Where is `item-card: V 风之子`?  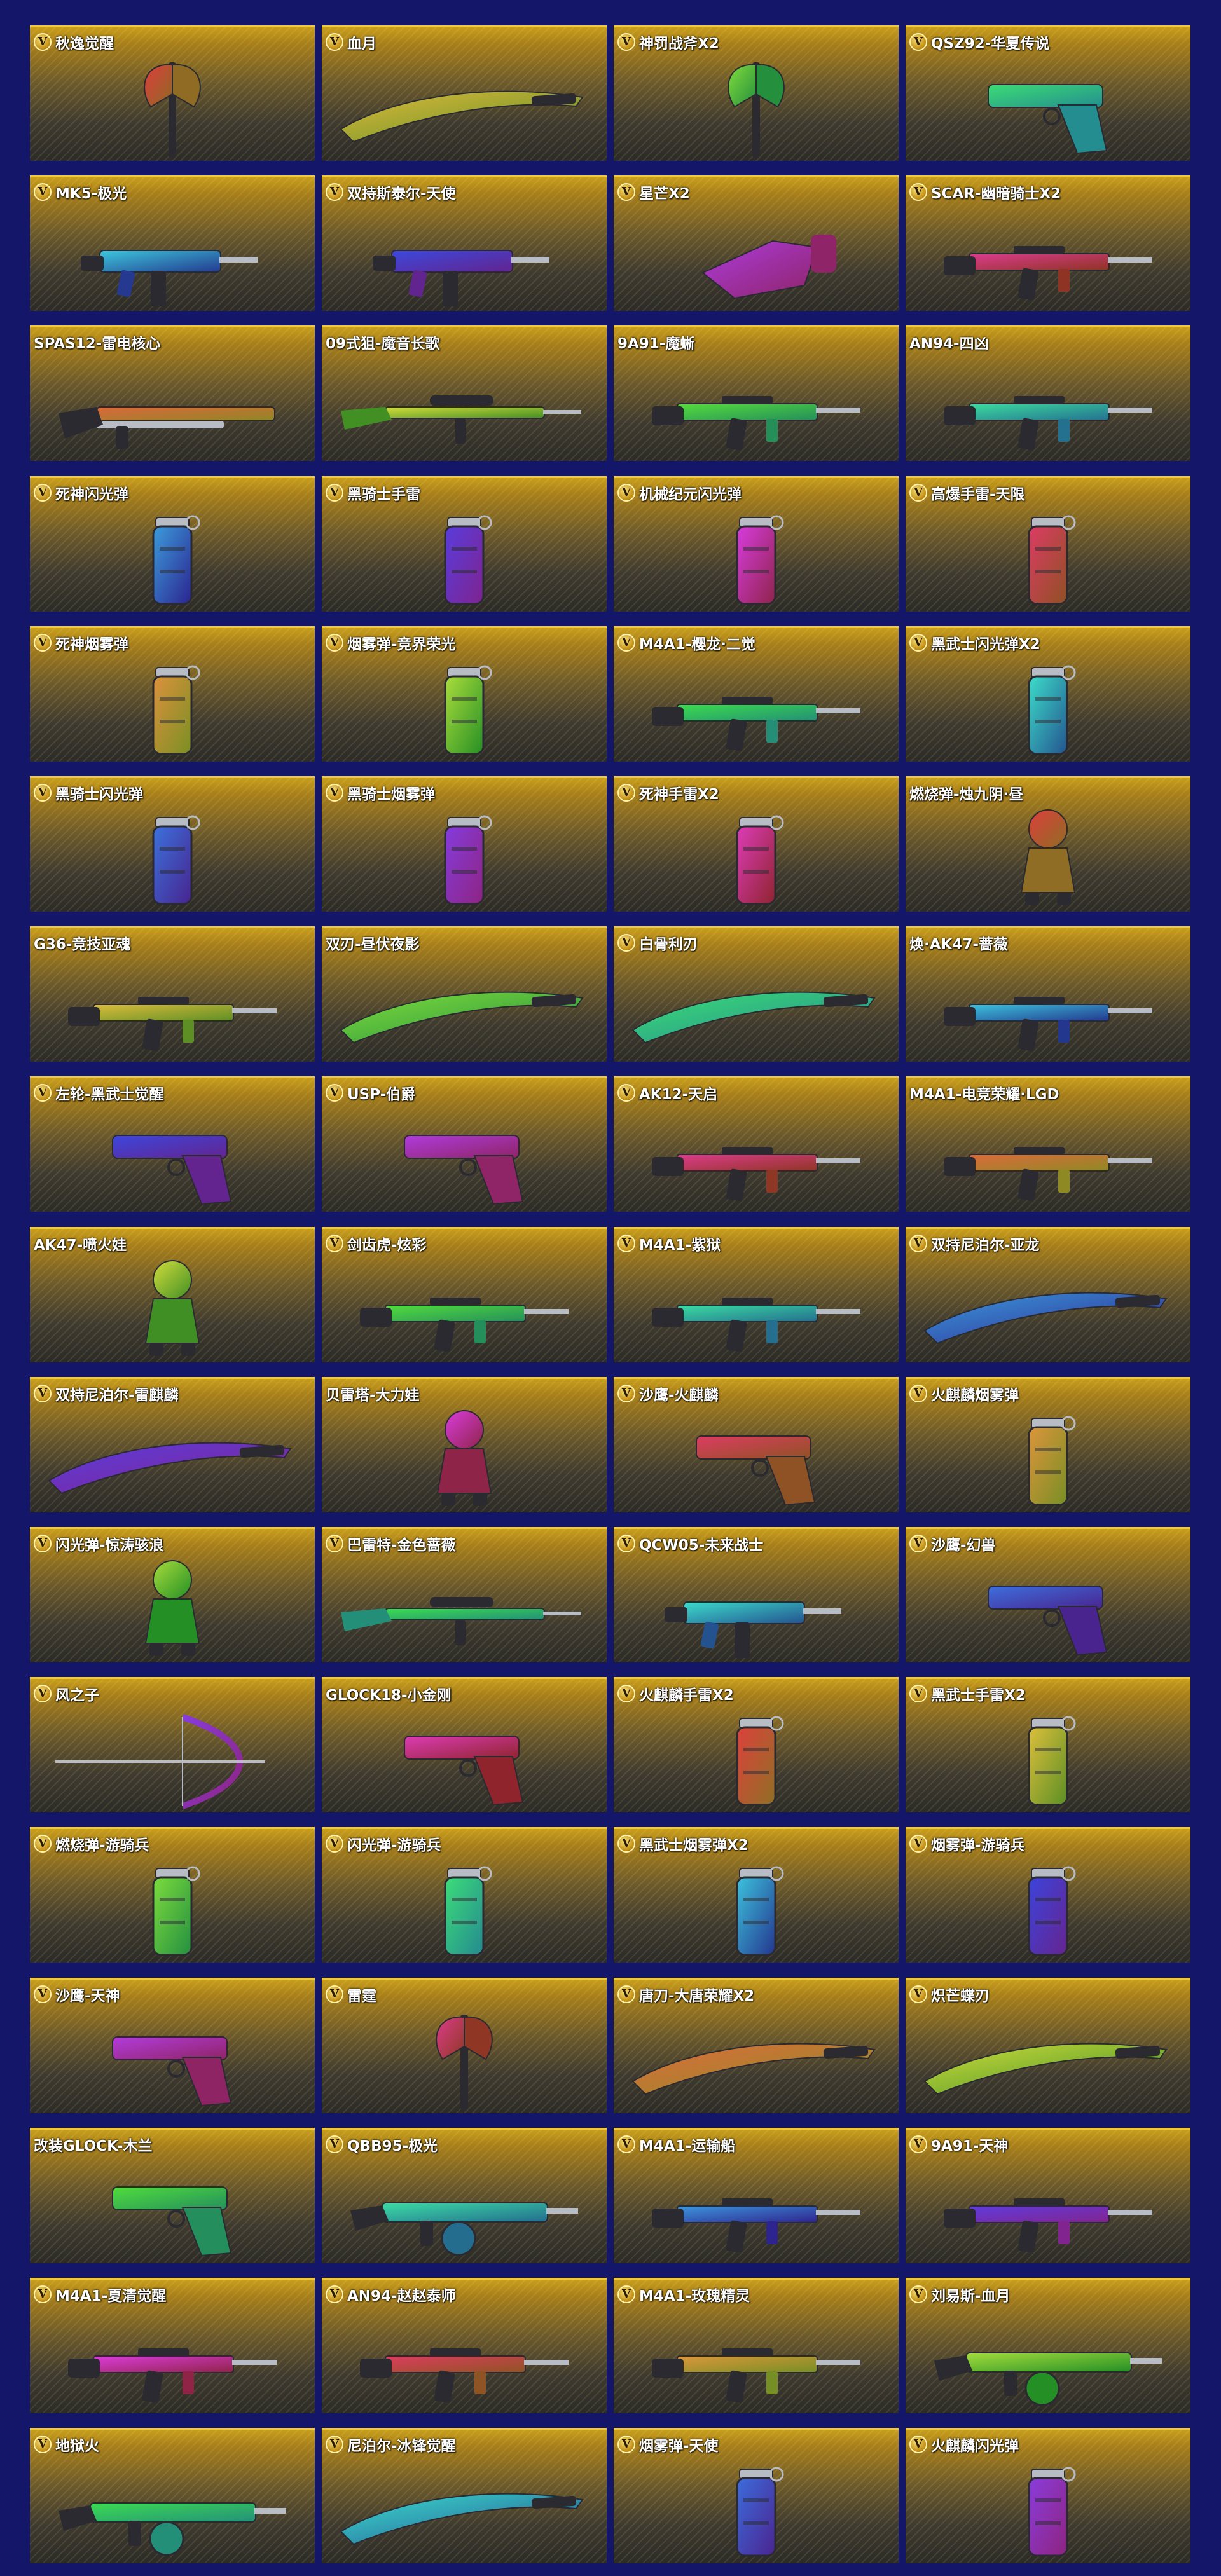
item-card: V 风之子 is located at coordinates (172, 1745).